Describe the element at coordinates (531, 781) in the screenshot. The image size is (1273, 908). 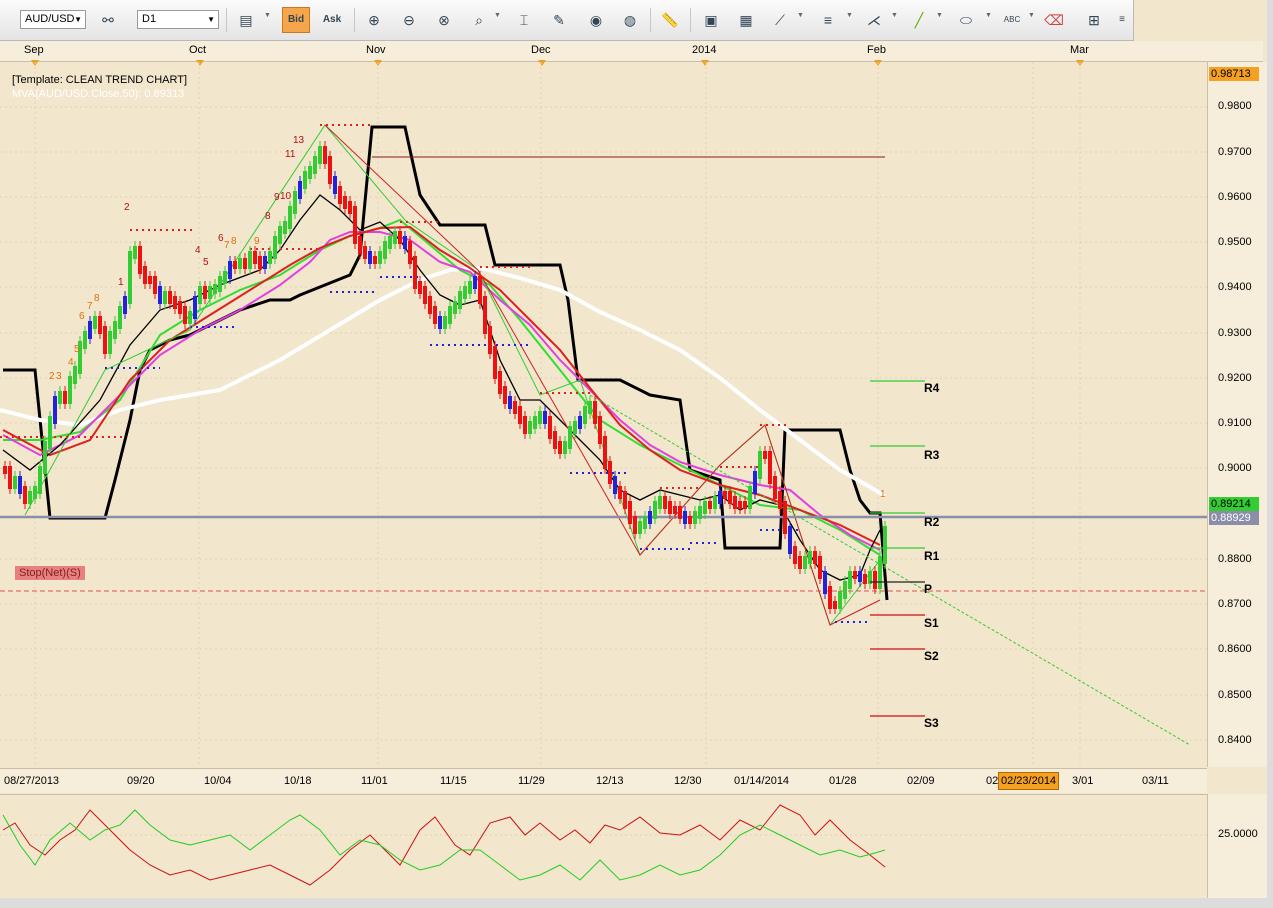
I see `date-tick: 11/29` at that location.